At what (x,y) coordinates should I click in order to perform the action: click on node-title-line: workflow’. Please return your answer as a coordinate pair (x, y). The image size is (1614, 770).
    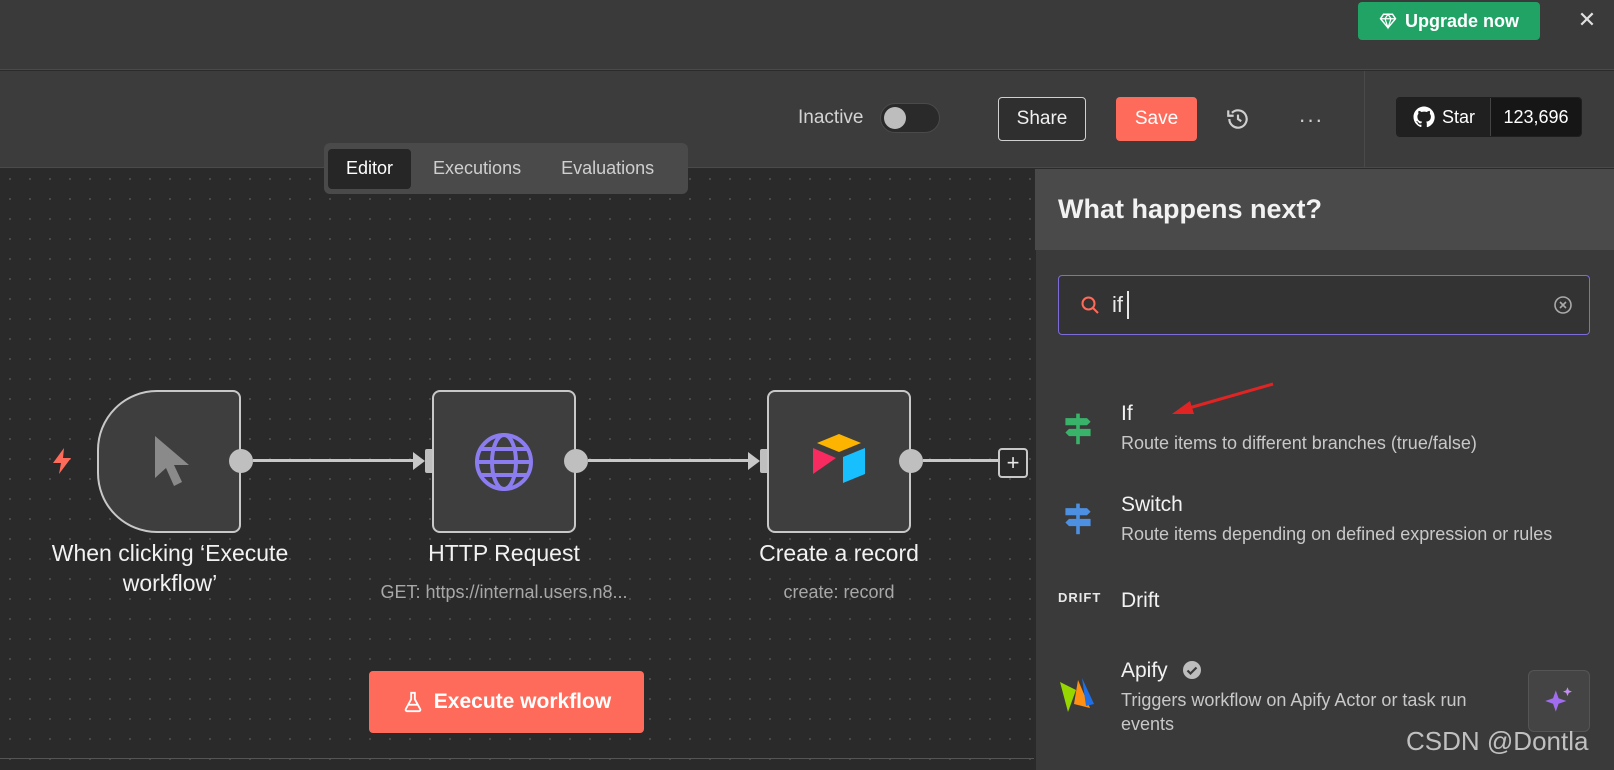
    Looking at the image, I should click on (170, 583).